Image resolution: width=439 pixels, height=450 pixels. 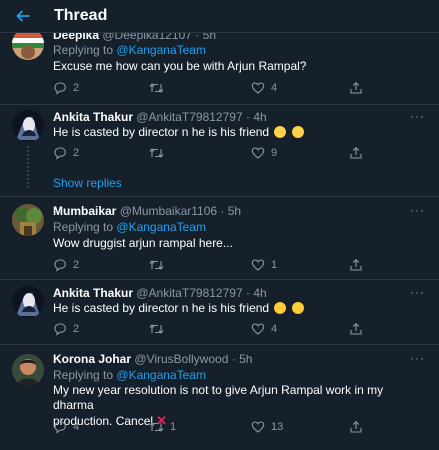 What do you see at coordinates (277, 427) in the screenshot?
I see `like-count: 13` at bounding box center [277, 427].